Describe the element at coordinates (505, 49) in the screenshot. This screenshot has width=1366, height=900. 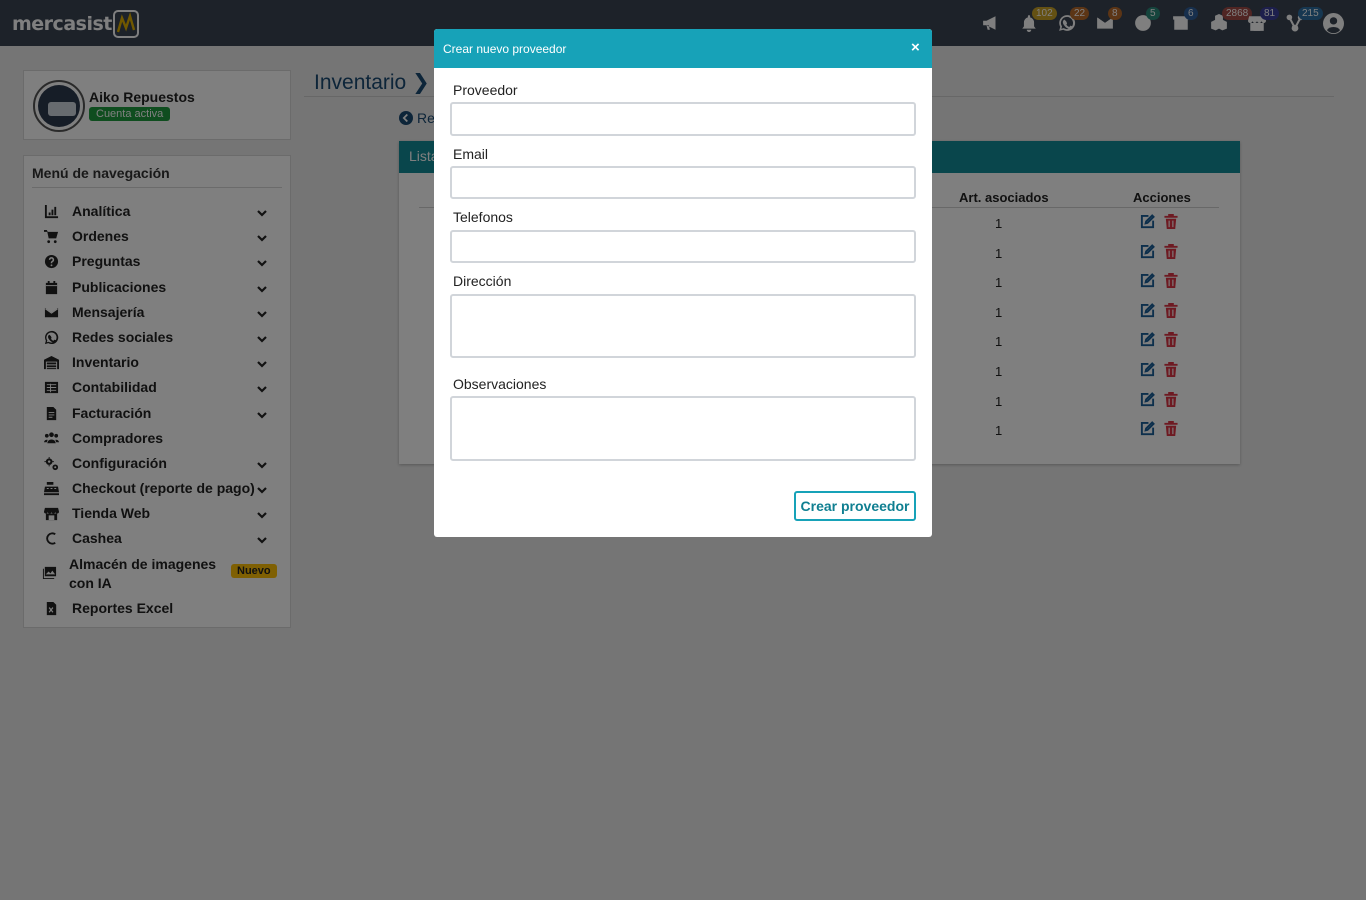
I see `modal-title: Crear nuevo proveedor` at that location.